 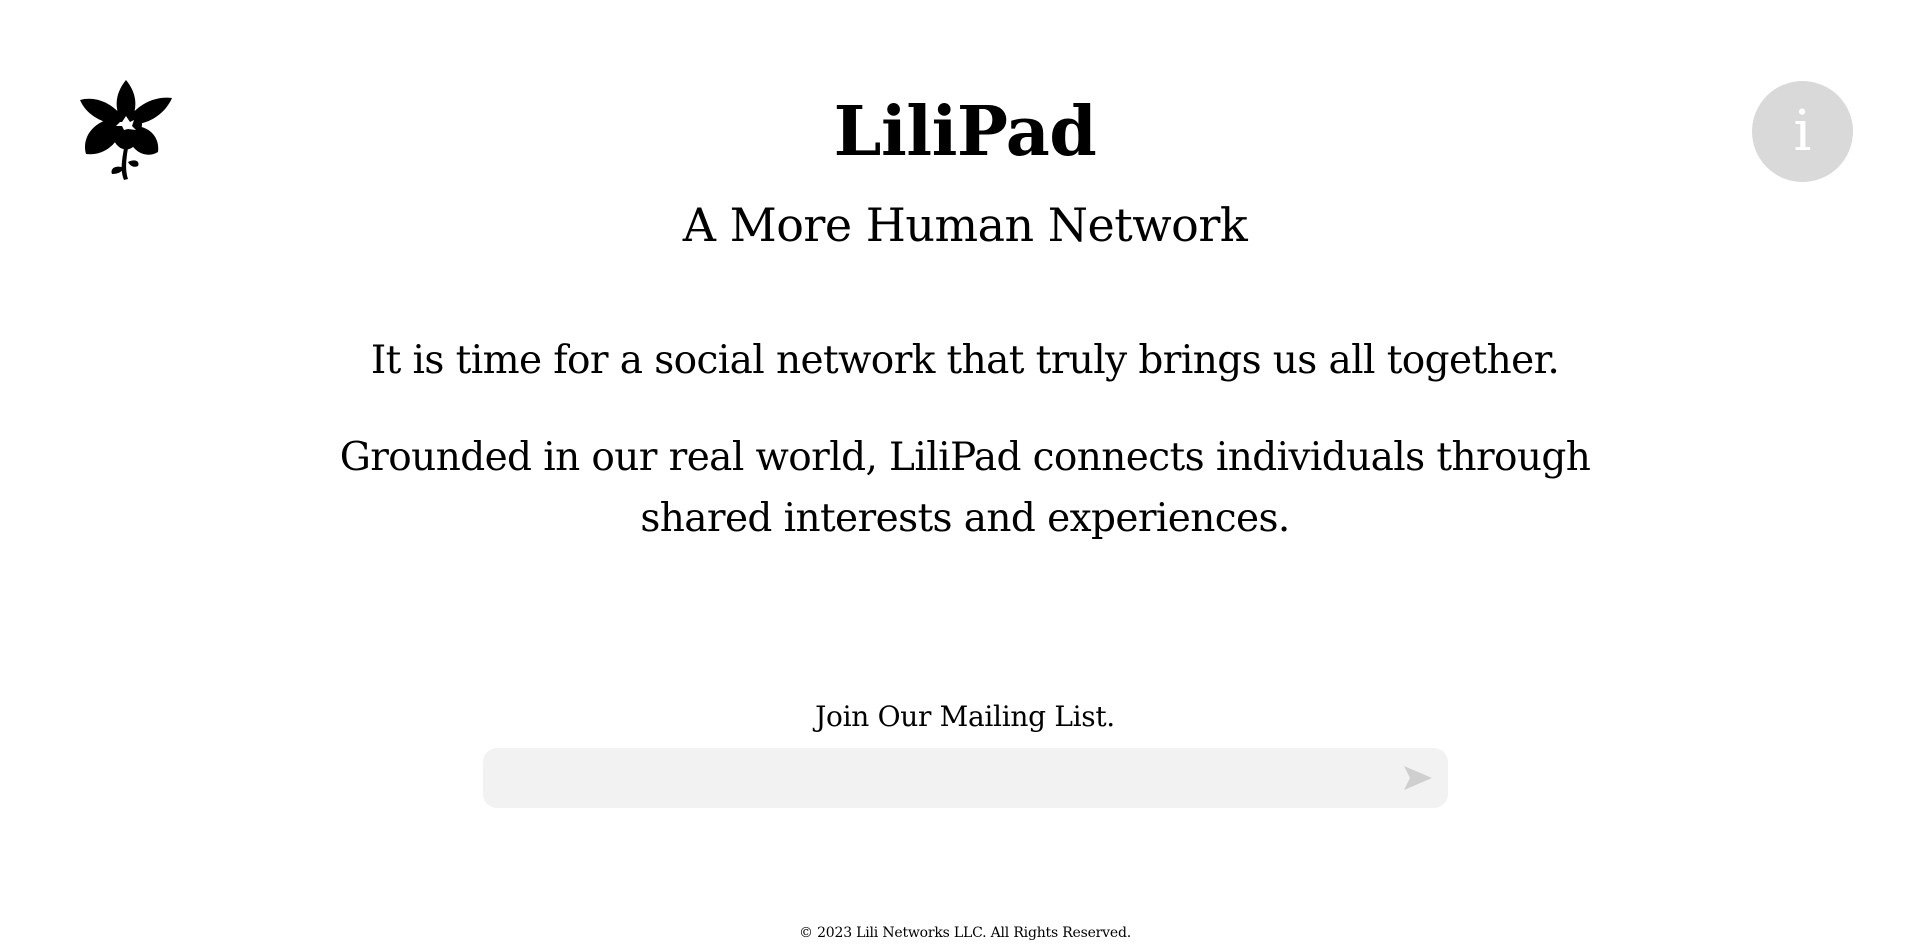 I want to click on site-tagline: A More Human Network, so click(x=965, y=225).